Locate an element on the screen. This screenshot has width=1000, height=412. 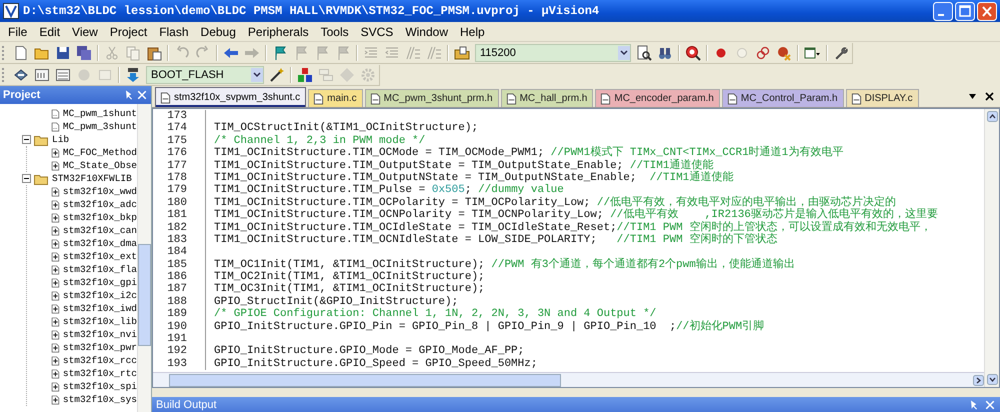
file-name: MC_State_Obse is located at coordinates (99, 165).